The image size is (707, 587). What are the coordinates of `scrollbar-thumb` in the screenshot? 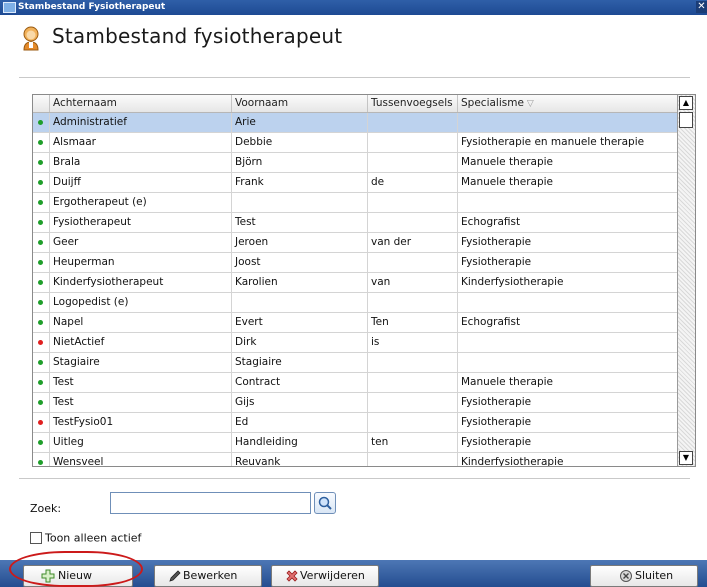 It's located at (686, 120).